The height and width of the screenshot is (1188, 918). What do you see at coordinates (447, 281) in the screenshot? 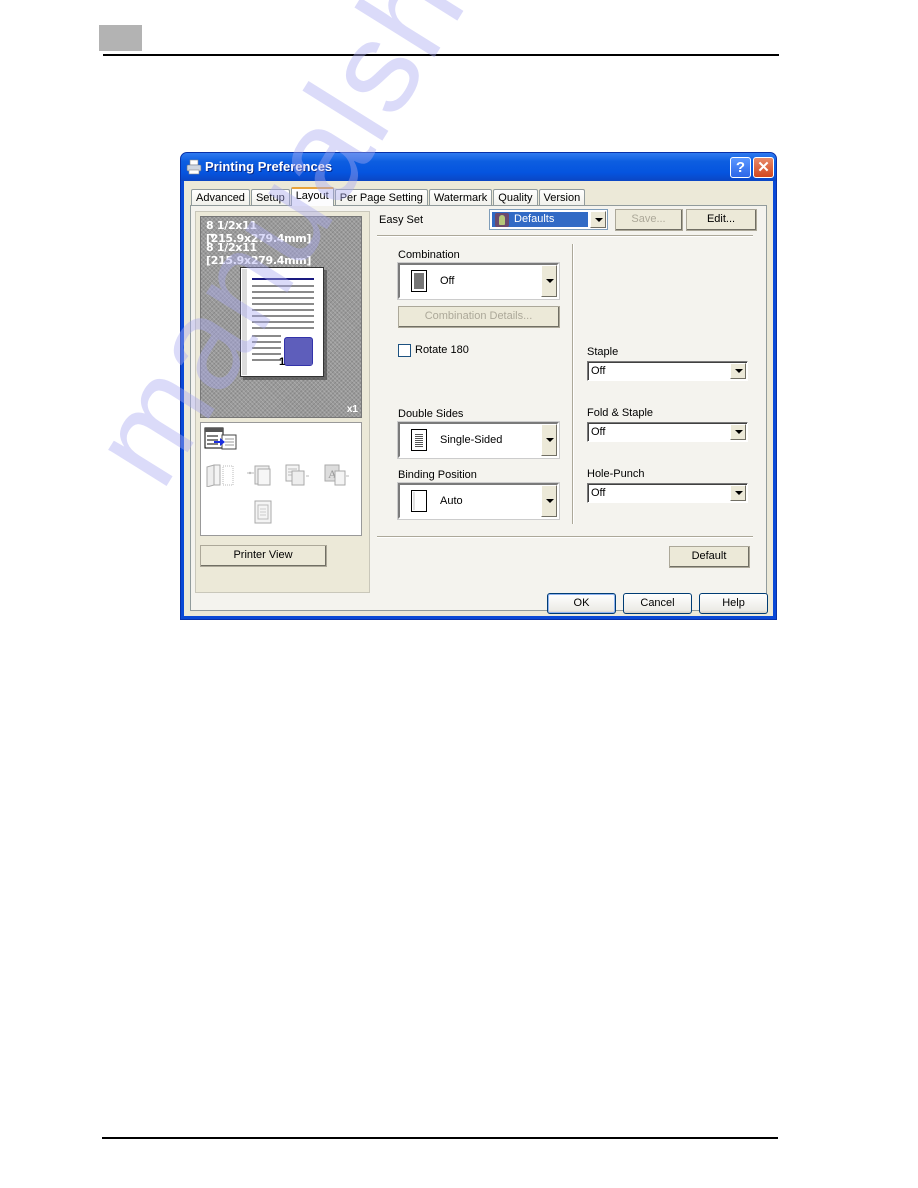
I see `combination-value: Off` at bounding box center [447, 281].